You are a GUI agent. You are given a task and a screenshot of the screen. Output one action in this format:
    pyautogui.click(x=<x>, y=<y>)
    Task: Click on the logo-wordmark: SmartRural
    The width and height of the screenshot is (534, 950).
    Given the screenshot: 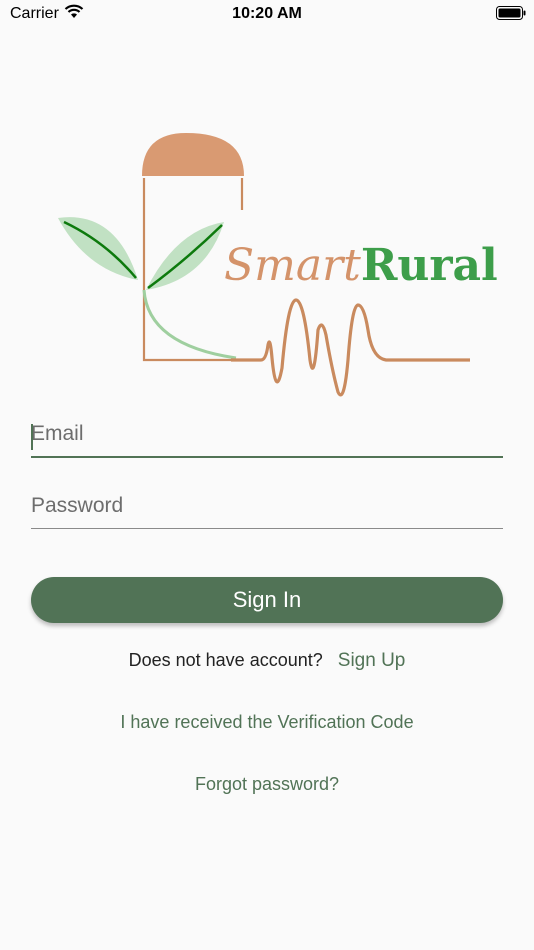 What is the action you would take?
    pyautogui.click(x=361, y=265)
    